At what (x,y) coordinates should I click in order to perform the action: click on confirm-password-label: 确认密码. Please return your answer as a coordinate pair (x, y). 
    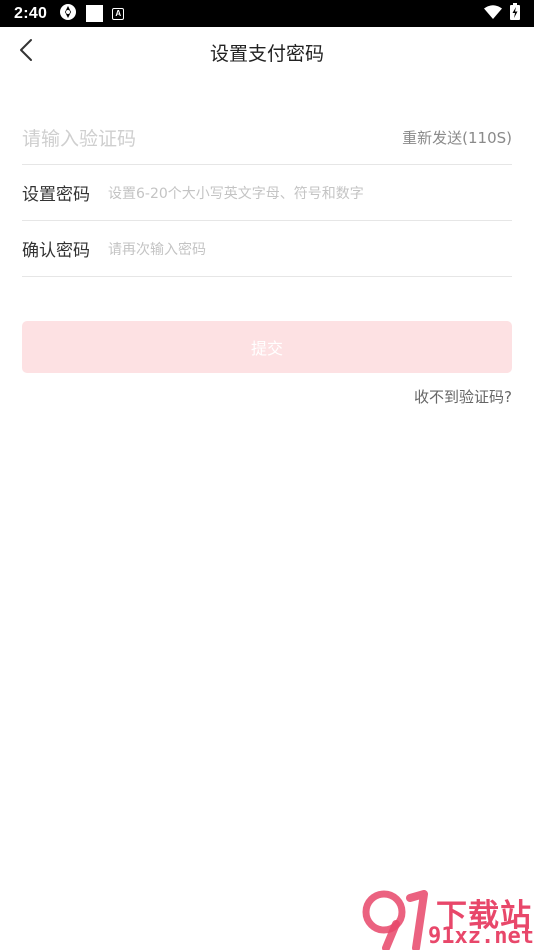
    Looking at the image, I should click on (56, 251).